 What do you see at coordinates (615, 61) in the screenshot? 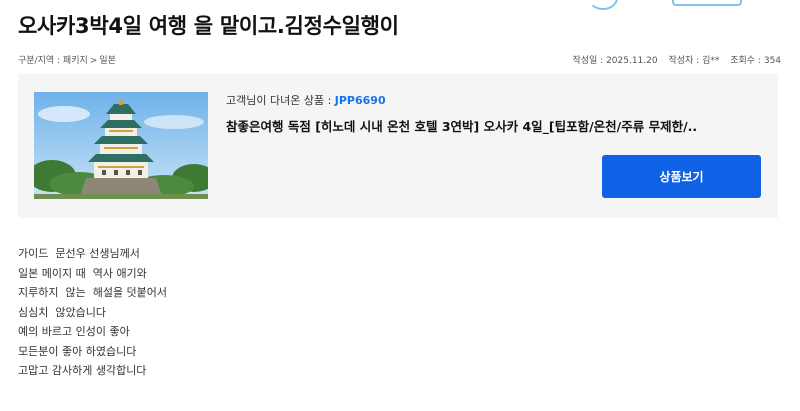
I see `post-date: 작성일 : 2025.11.20` at bounding box center [615, 61].